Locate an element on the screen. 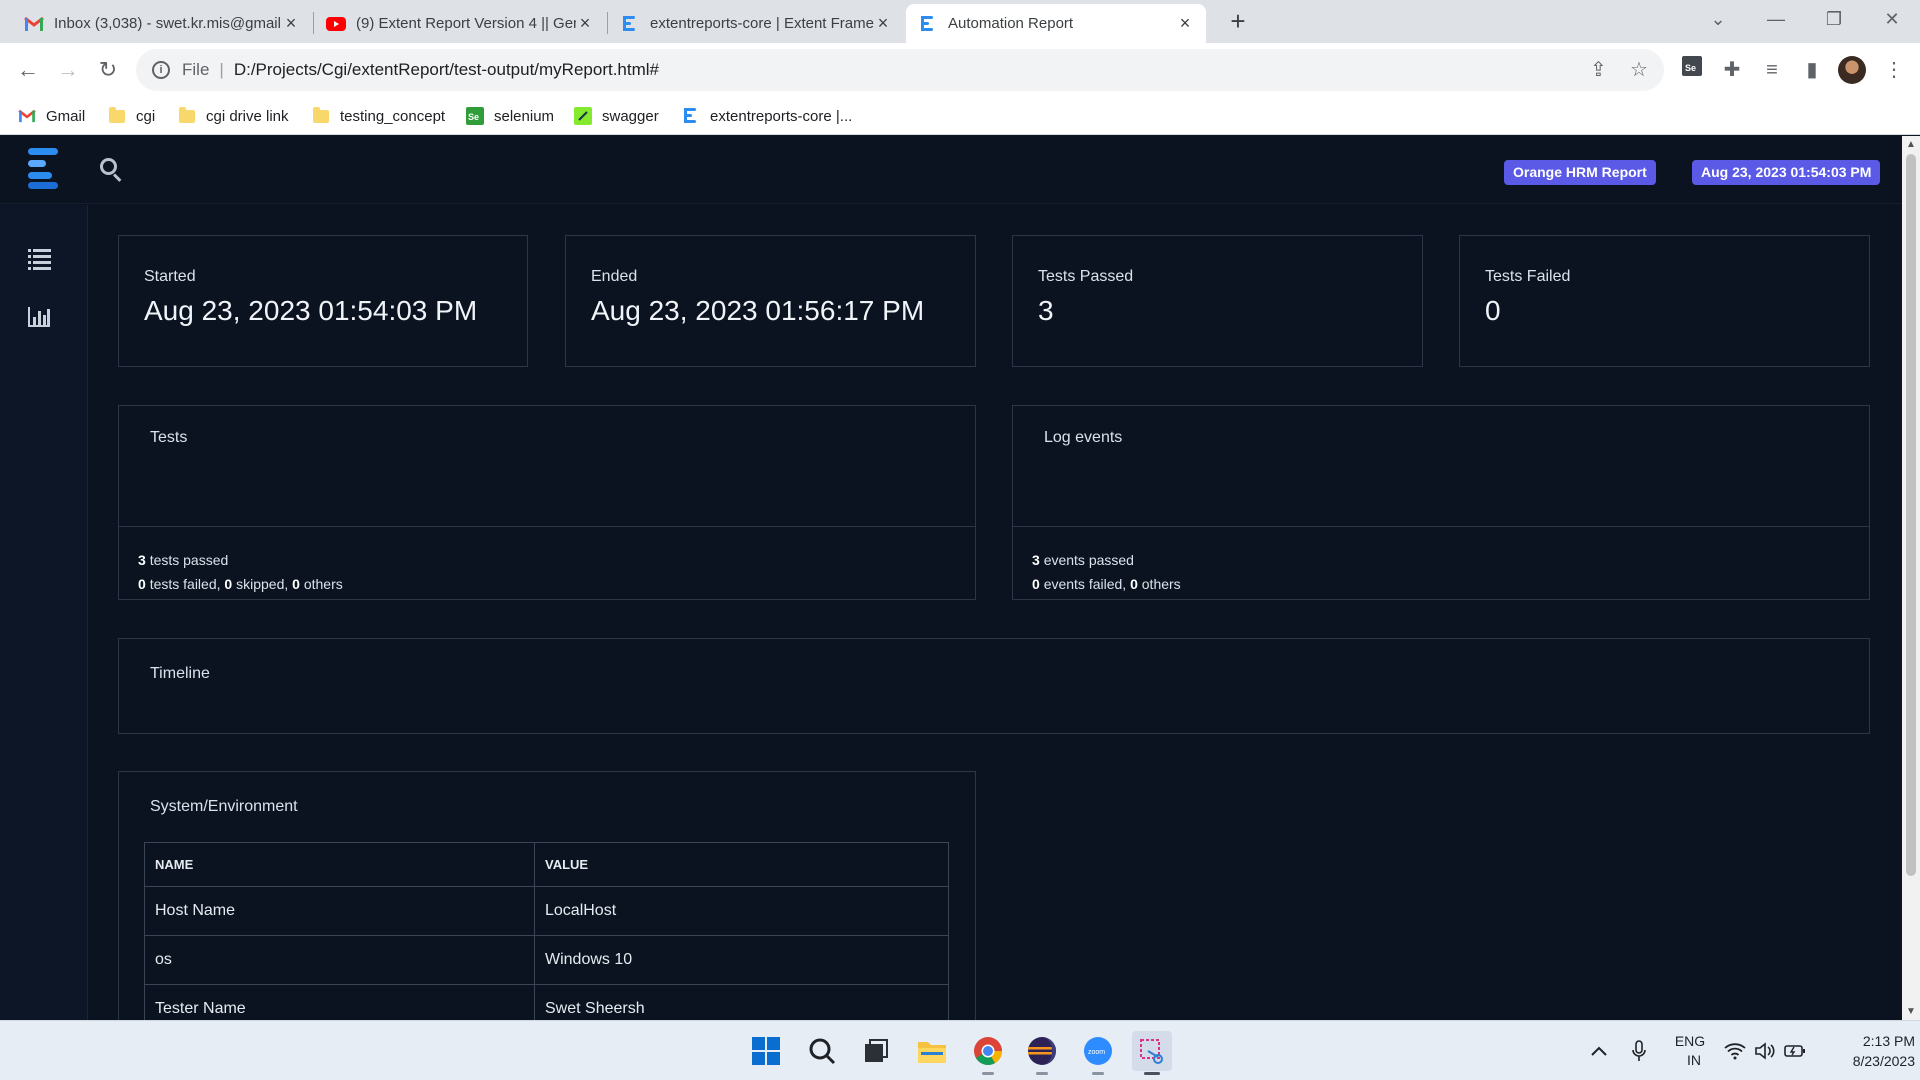  stat-card-ended: Ended Aug 23, 2023 01:56:17 PM is located at coordinates (770, 301).